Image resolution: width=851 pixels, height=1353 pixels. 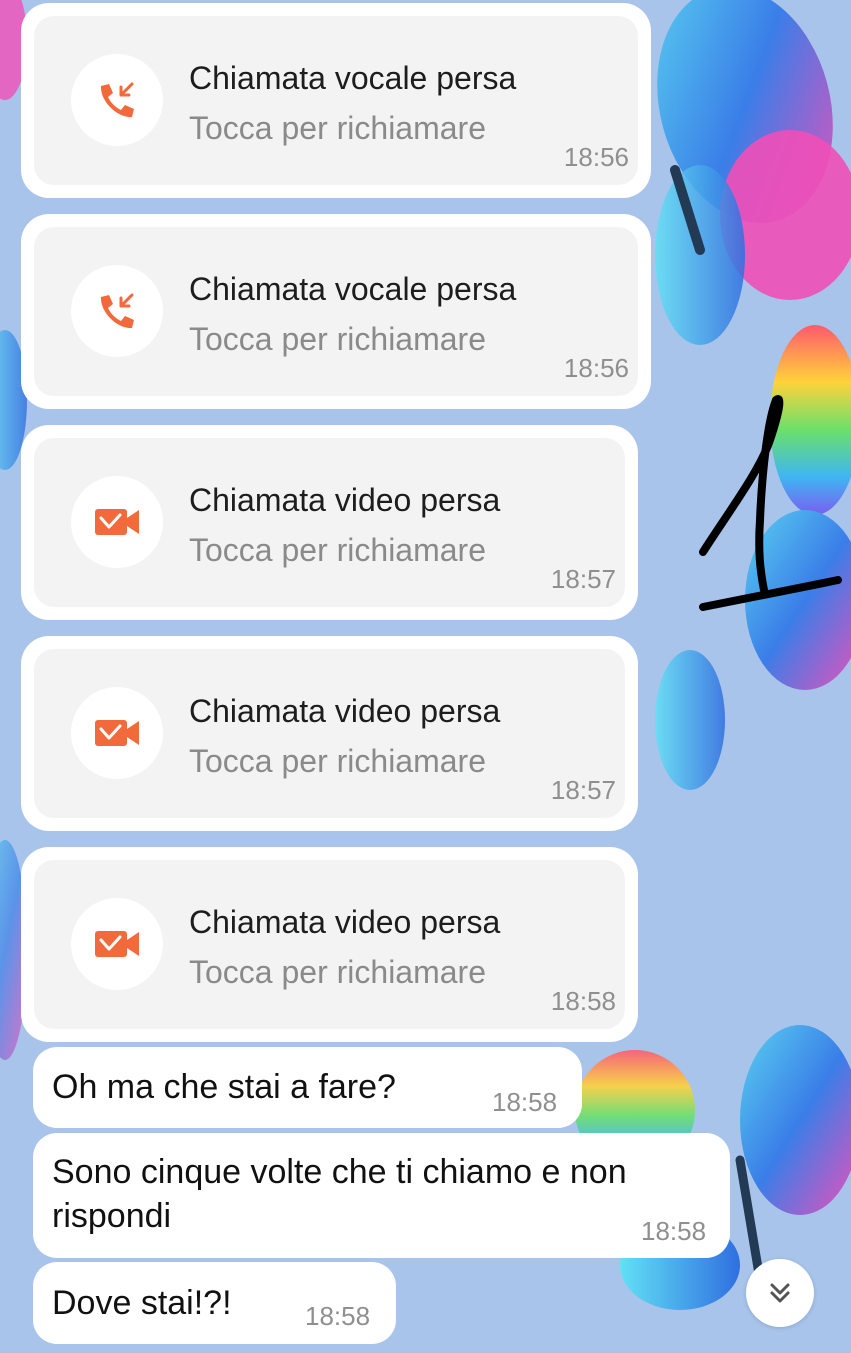 I want to click on message-text: Dove stai!?!, so click(x=142, y=1303).